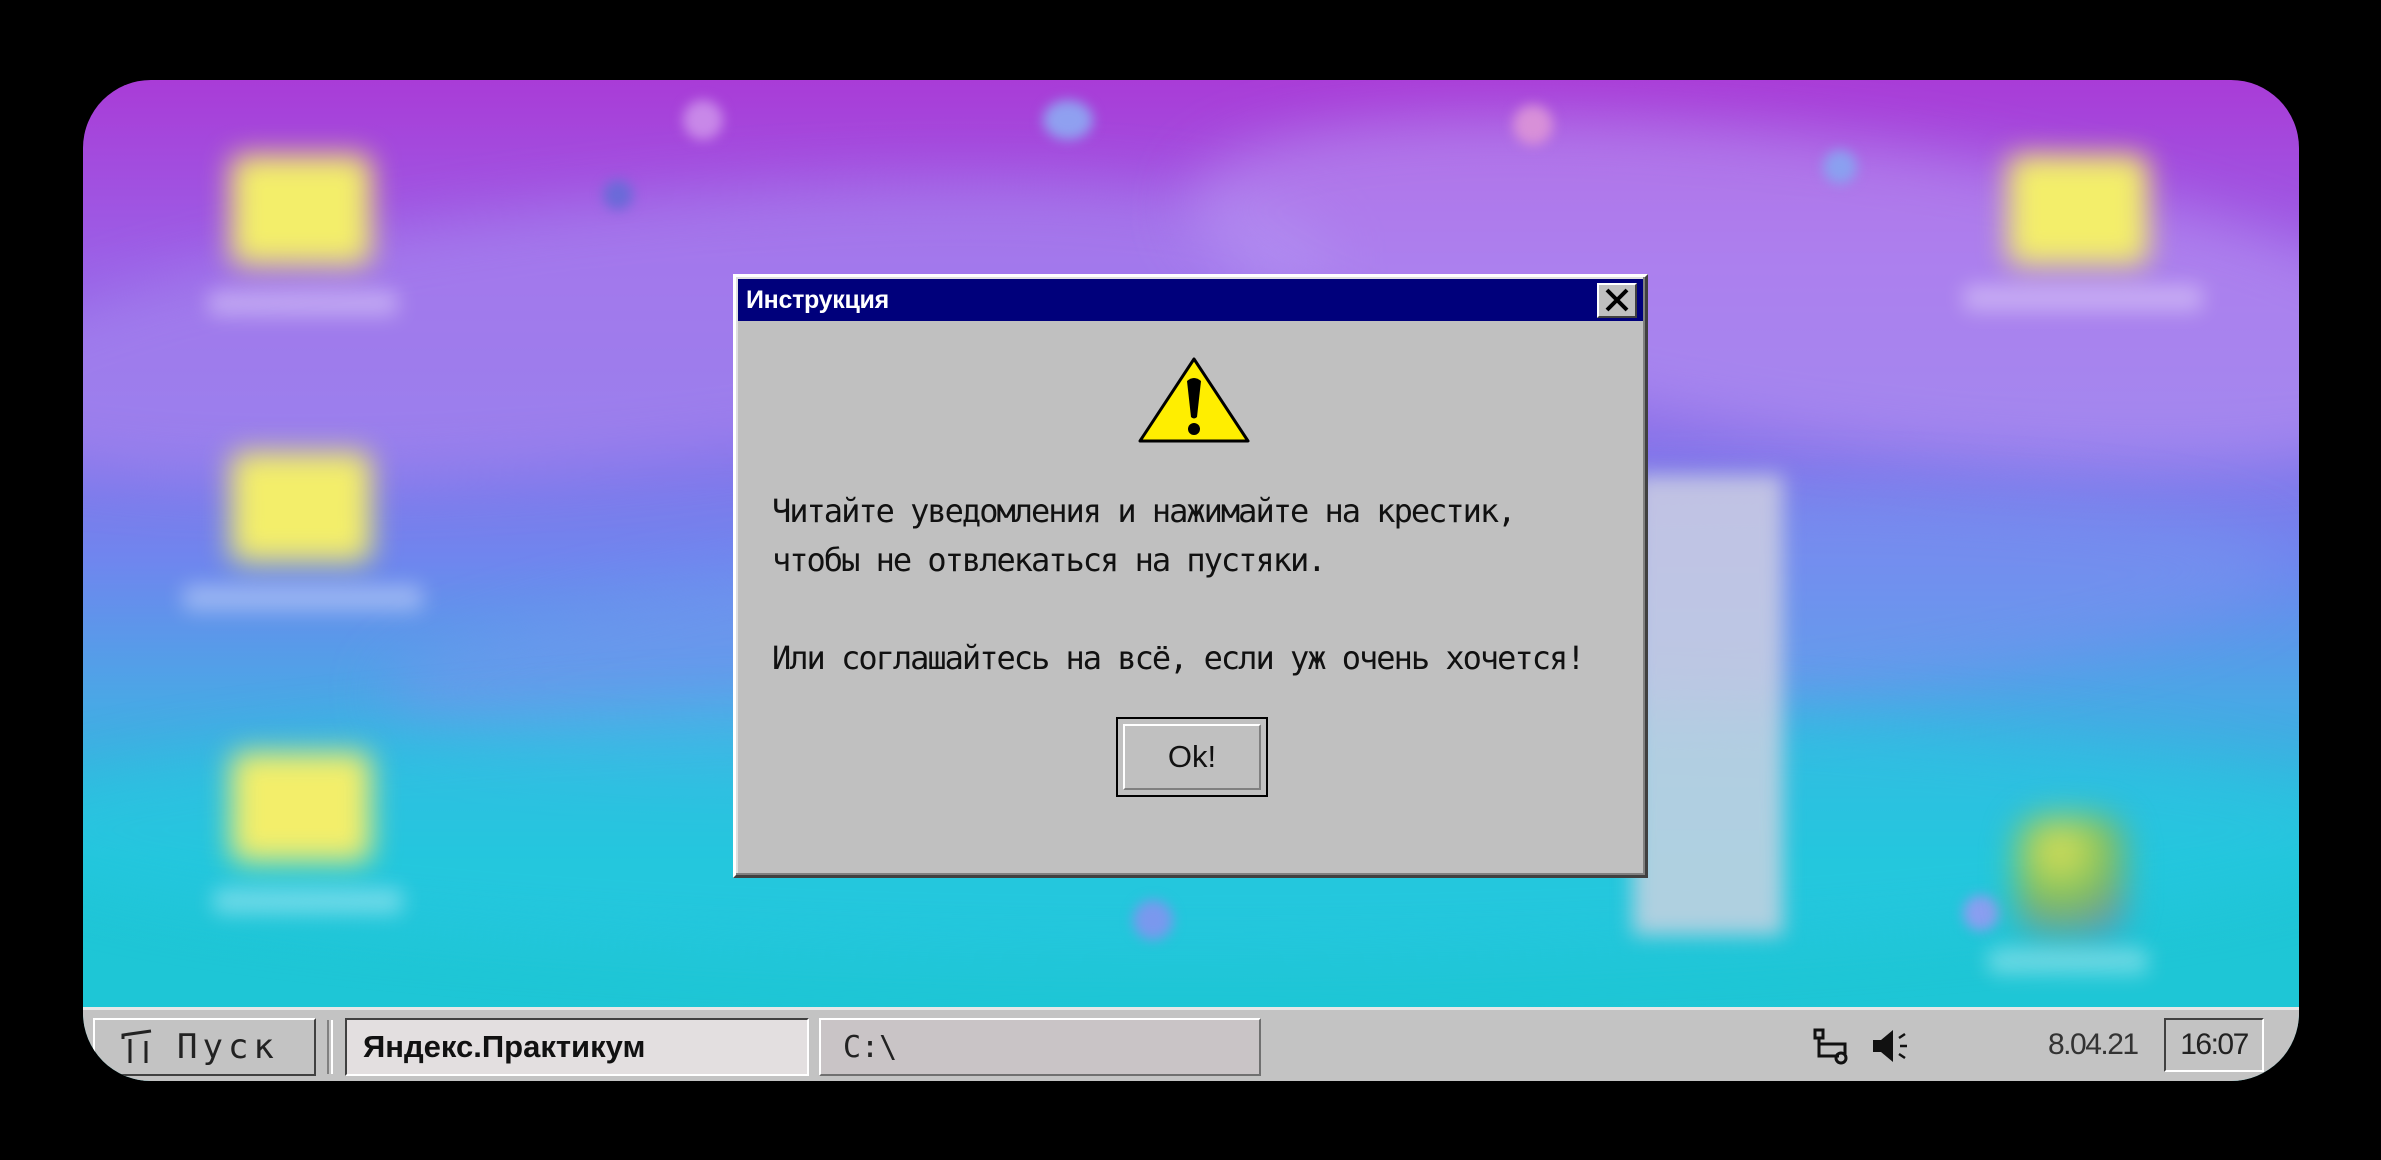 This screenshot has height=1160, width=2381. What do you see at coordinates (2068, 961) in the screenshot?
I see `recycle-bin-label` at bounding box center [2068, 961].